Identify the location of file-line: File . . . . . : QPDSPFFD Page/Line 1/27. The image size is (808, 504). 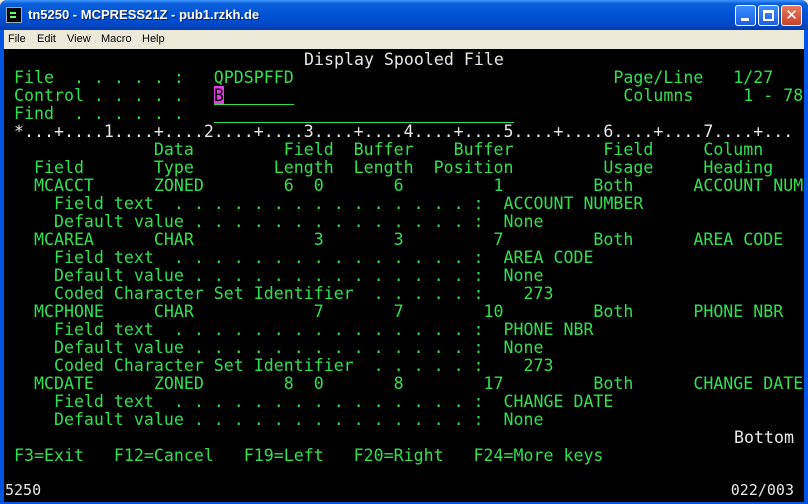
(394, 77).